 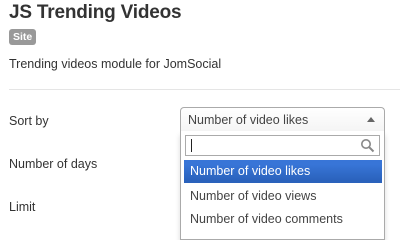 I want to click on divider, so click(x=204, y=89).